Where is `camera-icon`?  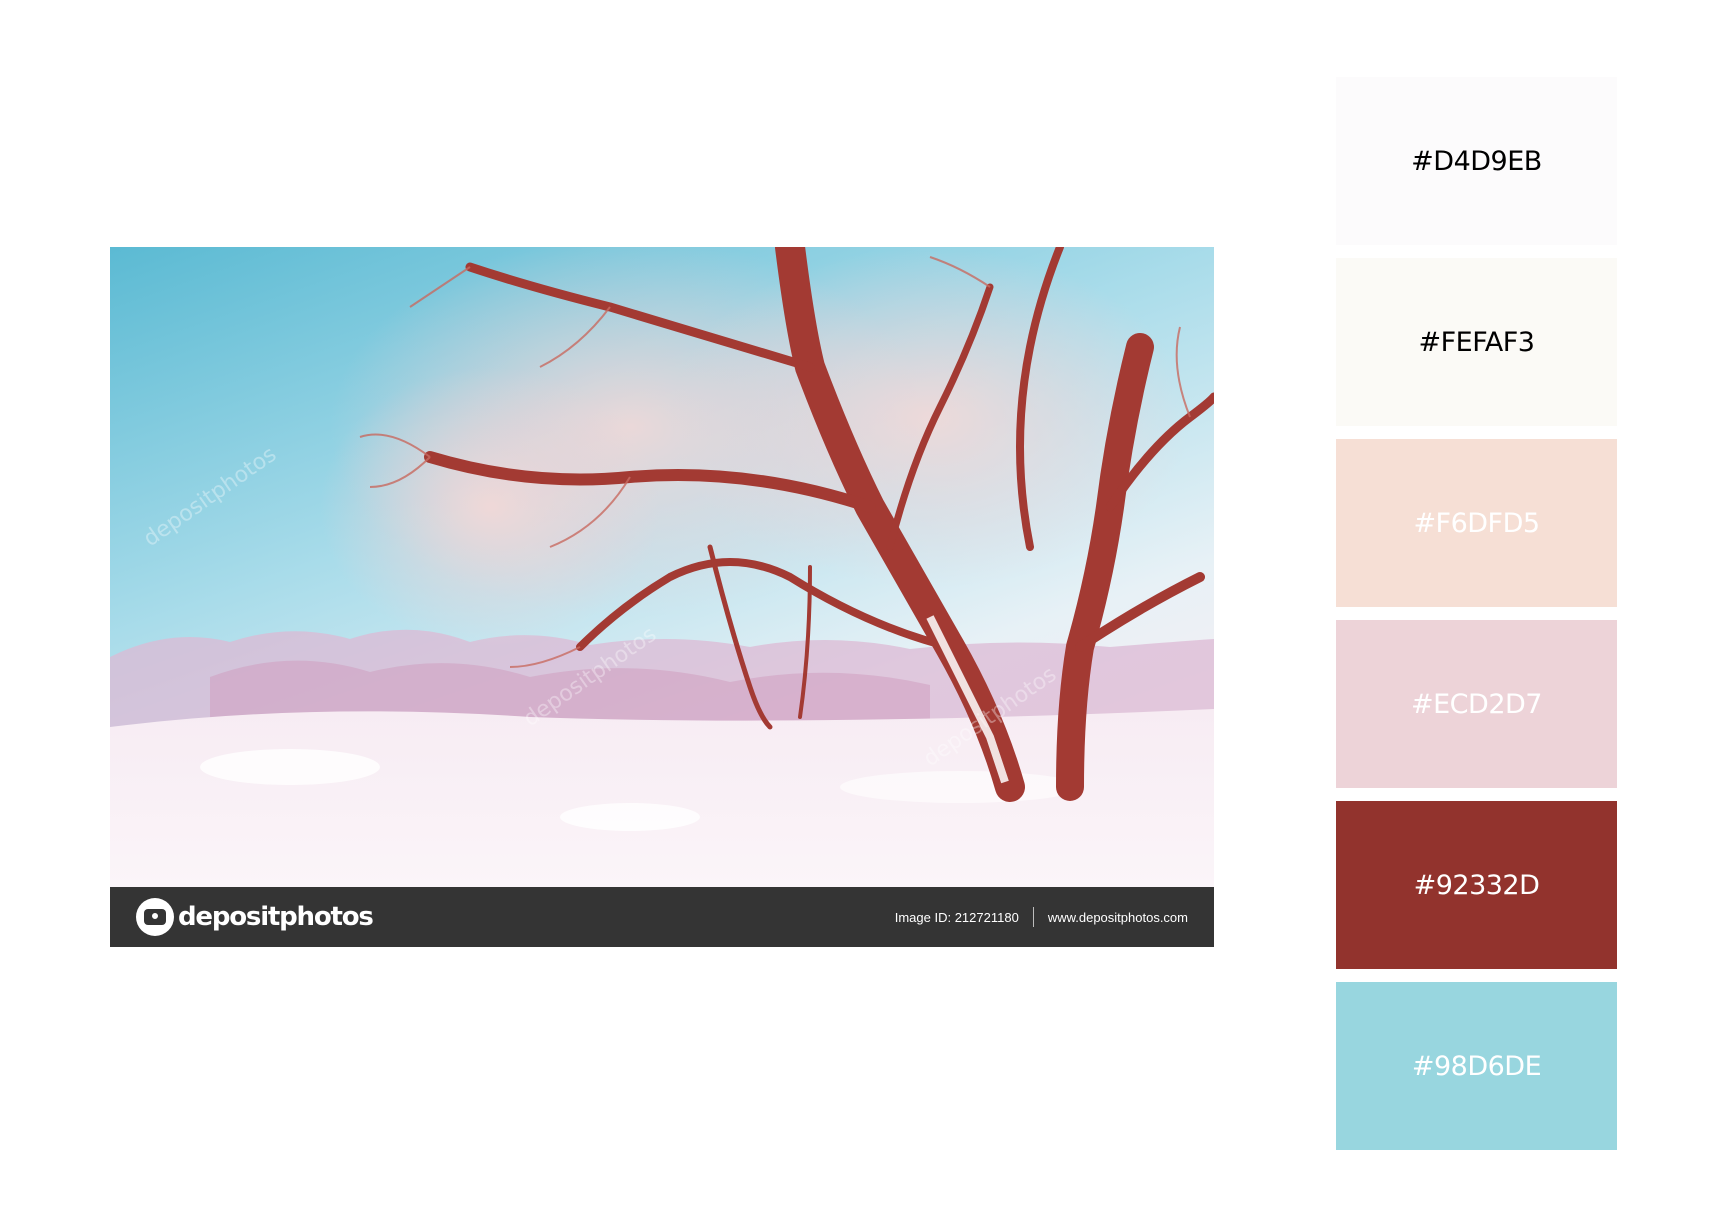
camera-icon is located at coordinates (155, 917).